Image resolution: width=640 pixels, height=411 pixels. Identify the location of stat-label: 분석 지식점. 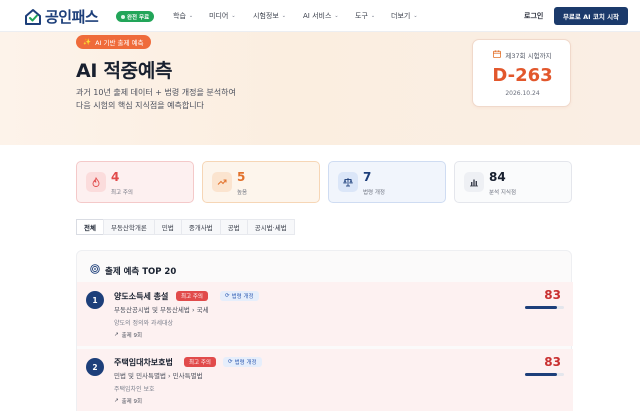
(503, 193).